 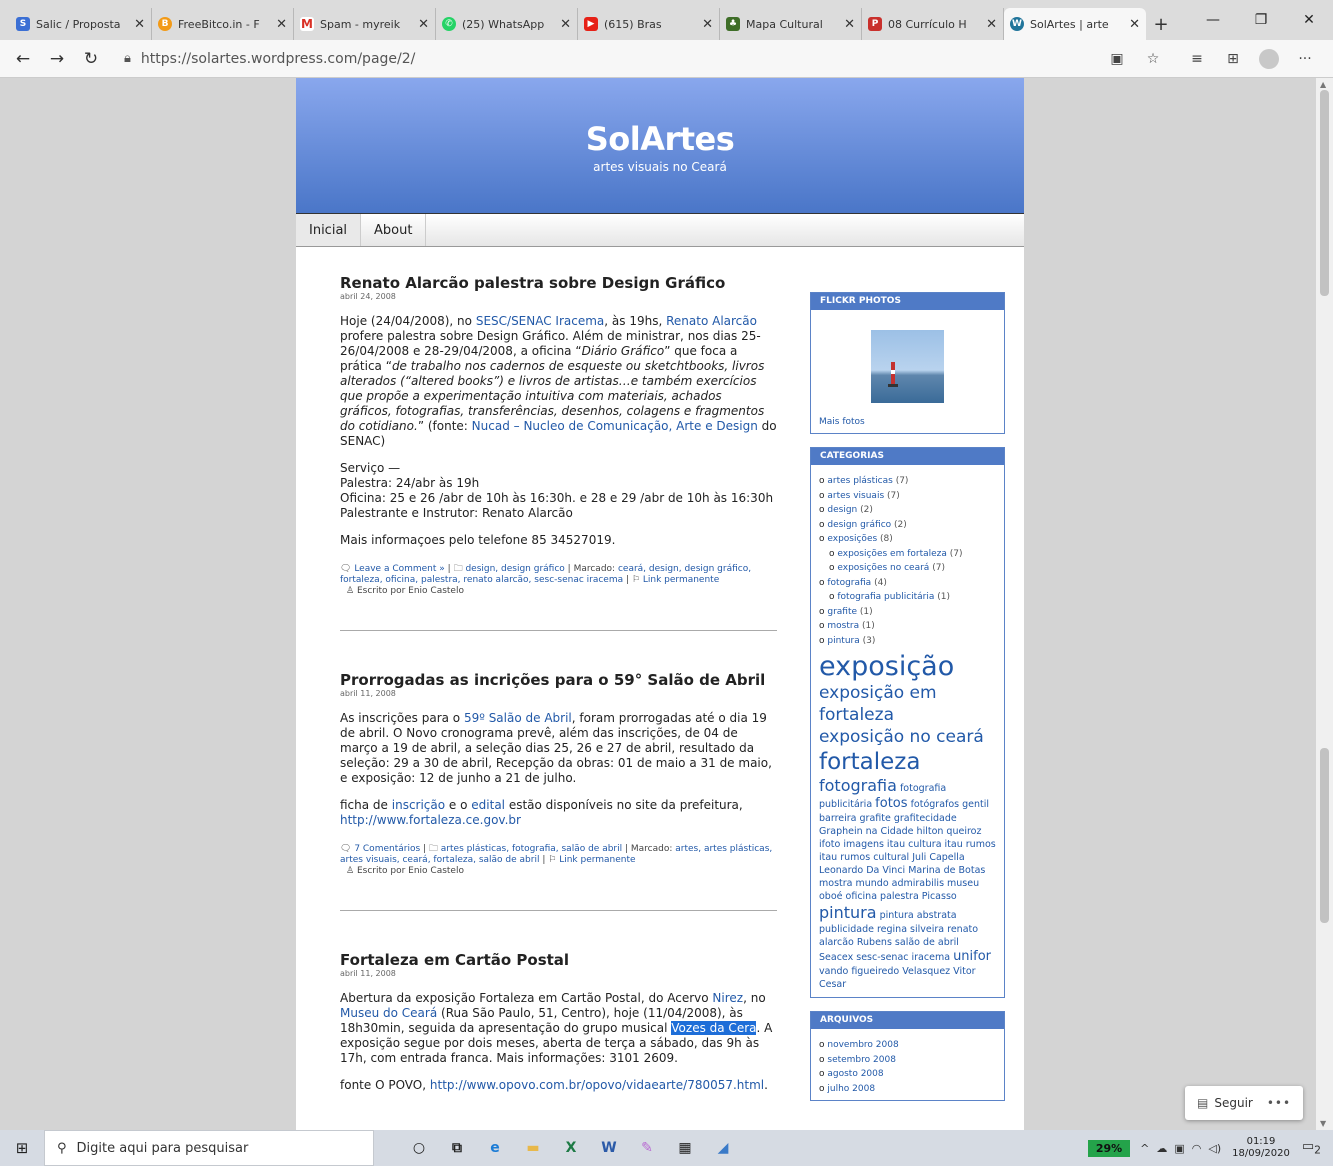 What do you see at coordinates (886, 666) in the screenshot?
I see `tag-link: exposição` at bounding box center [886, 666].